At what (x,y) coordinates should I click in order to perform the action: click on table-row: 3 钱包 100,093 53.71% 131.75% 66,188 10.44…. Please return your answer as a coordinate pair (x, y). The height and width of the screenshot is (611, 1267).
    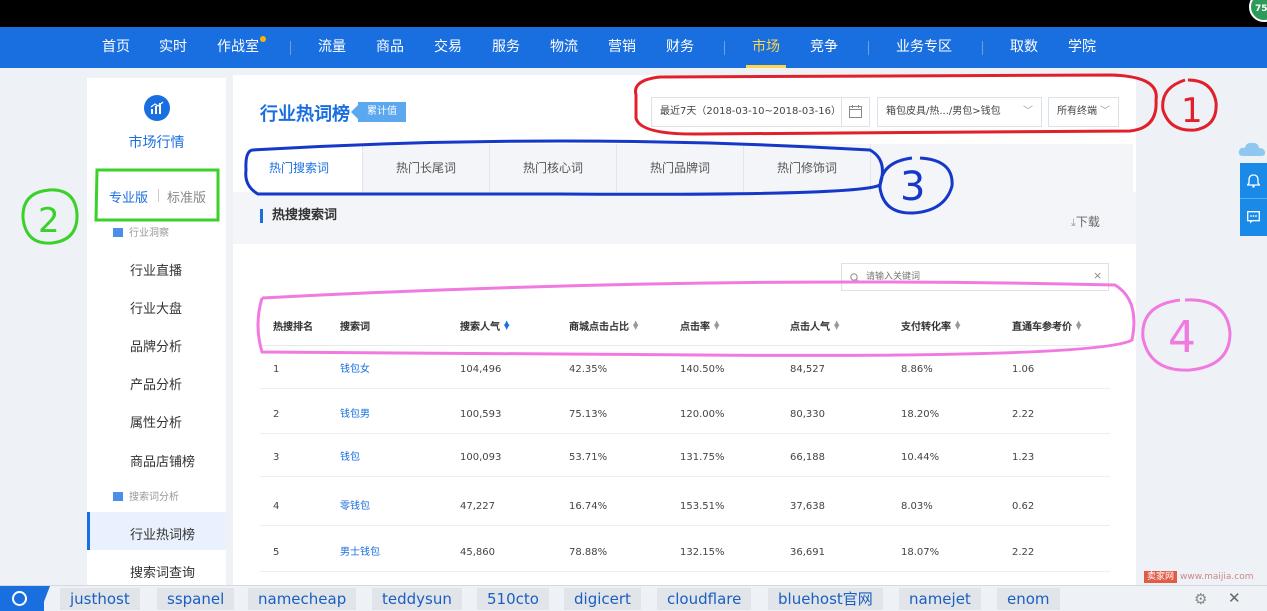
    Looking at the image, I should click on (685, 458).